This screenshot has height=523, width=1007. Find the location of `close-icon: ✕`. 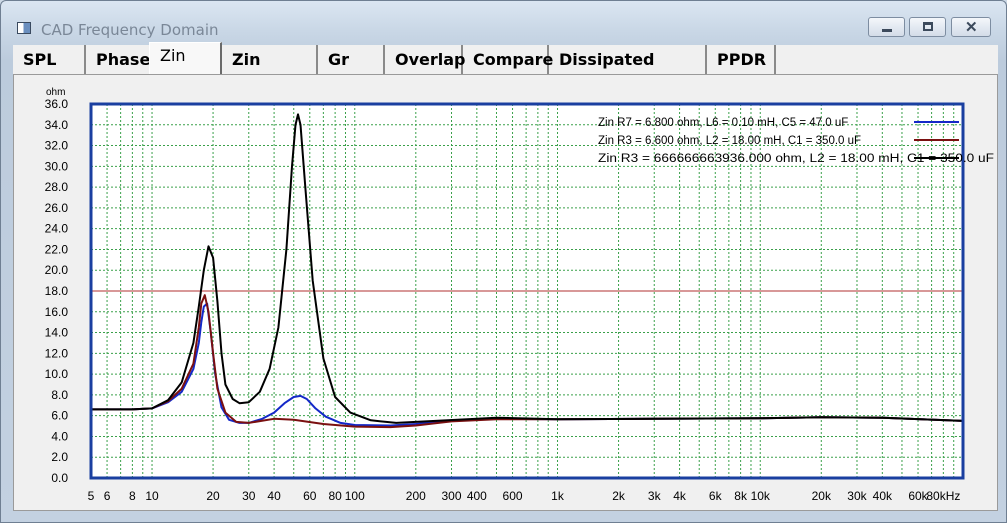

close-icon: ✕ is located at coordinates (971, 27).